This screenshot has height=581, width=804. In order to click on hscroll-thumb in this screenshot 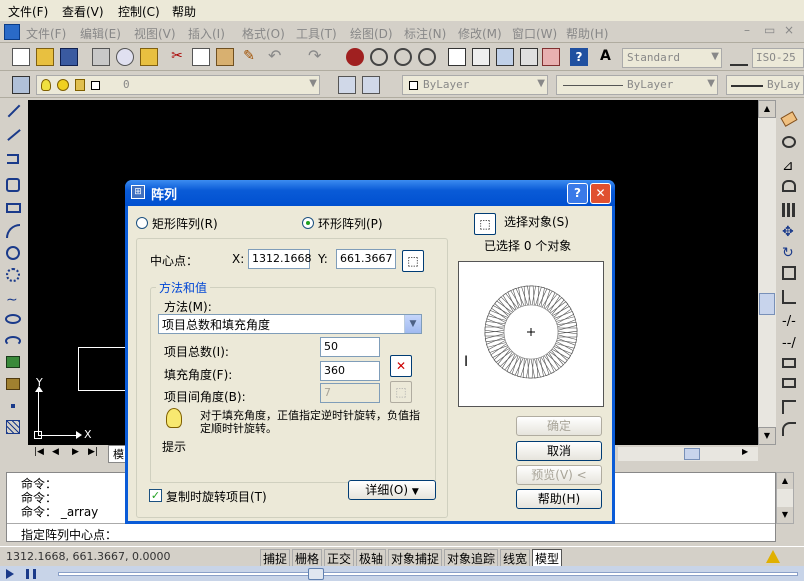, I will do `click(692, 454)`.